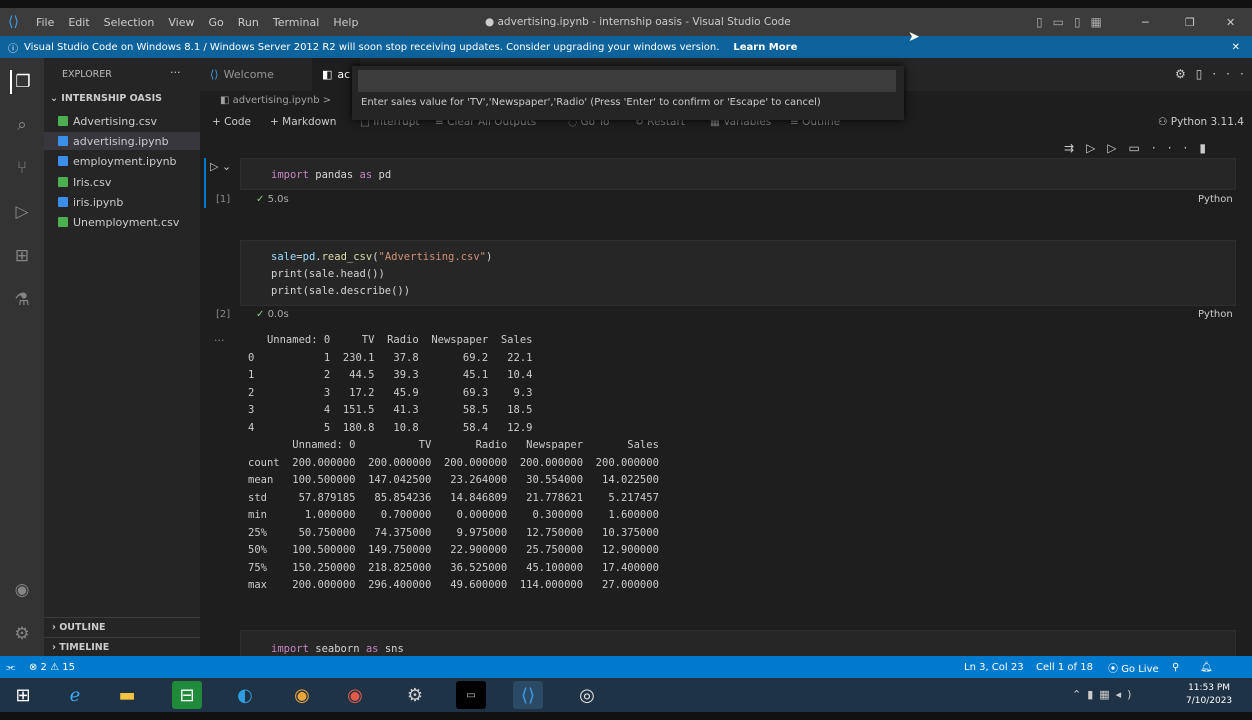  Describe the element at coordinates (1175, 667) in the screenshot. I see `feedback-icon: ⚲` at that location.